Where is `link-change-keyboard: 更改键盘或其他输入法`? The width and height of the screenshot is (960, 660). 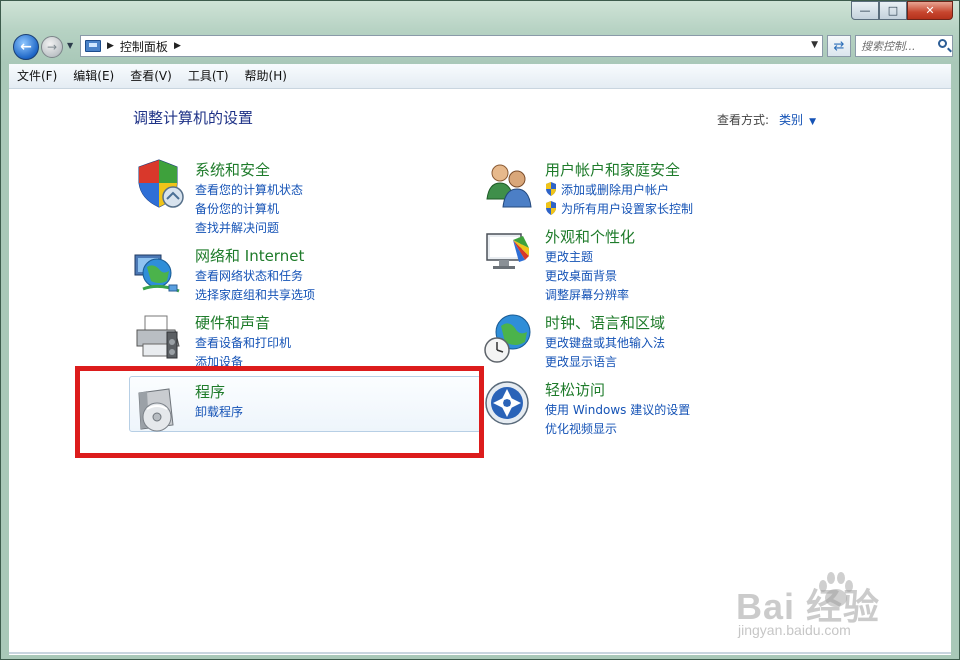
link-change-keyboard: 更改键盘或其他输入法 is located at coordinates (605, 342).